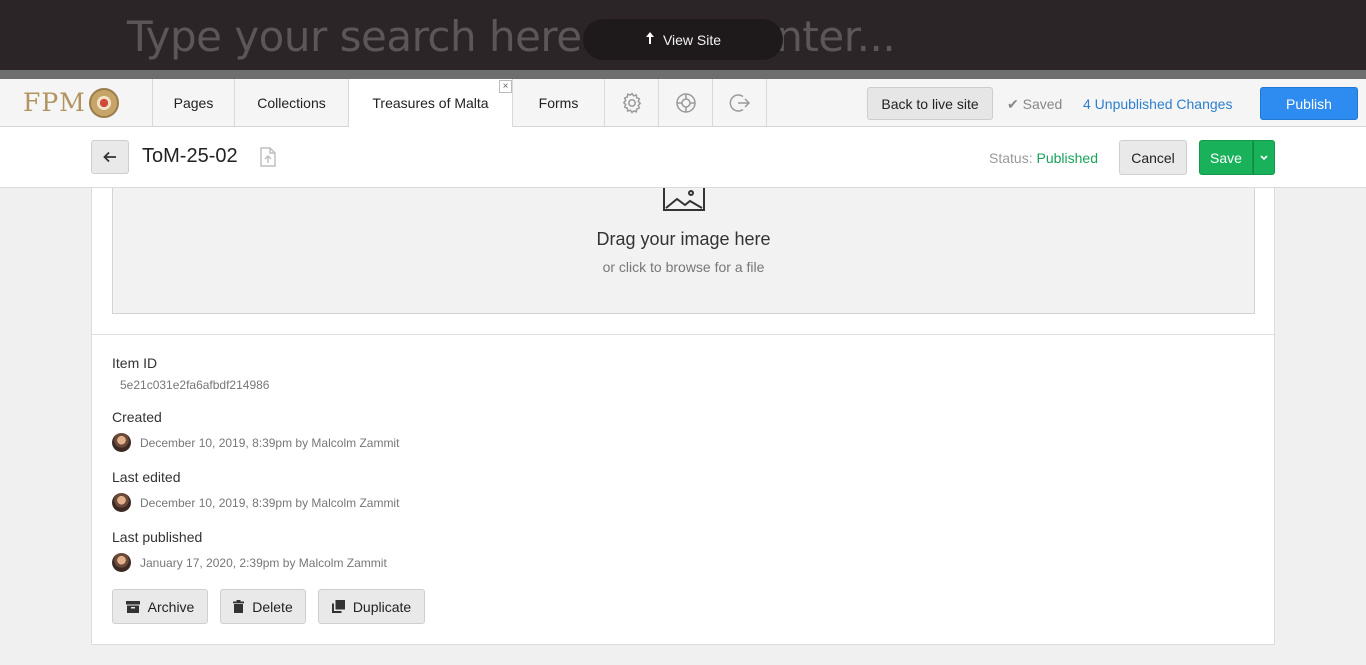 This screenshot has width=1366, height=665. I want to click on arrow-left-icon, so click(109, 157).